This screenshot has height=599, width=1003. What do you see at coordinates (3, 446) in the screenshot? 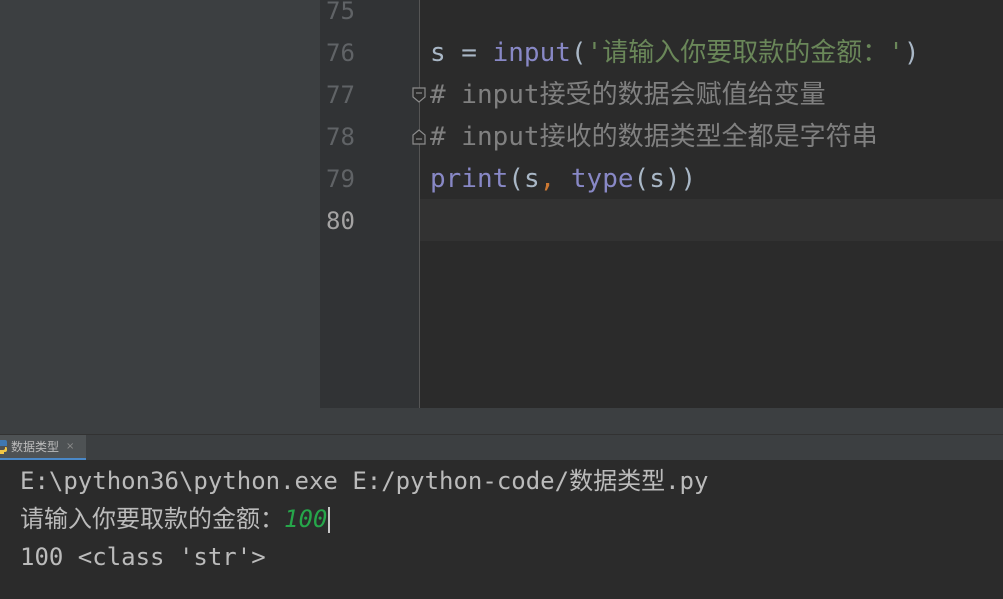
I see `python-icon` at bounding box center [3, 446].